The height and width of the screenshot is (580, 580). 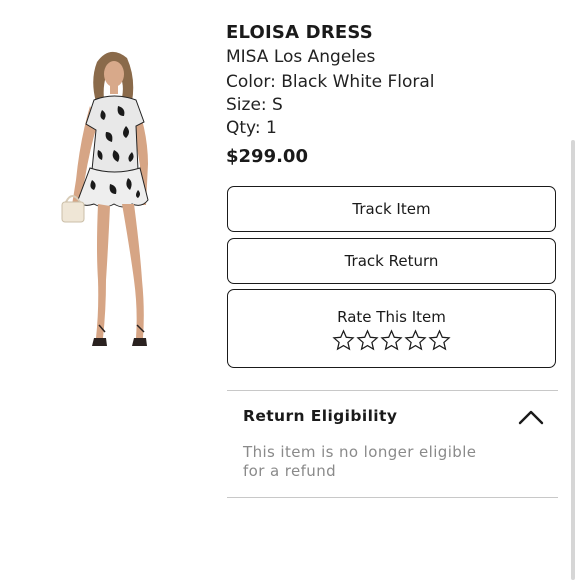 I want to click on chevron-up-icon, so click(x=531, y=417).